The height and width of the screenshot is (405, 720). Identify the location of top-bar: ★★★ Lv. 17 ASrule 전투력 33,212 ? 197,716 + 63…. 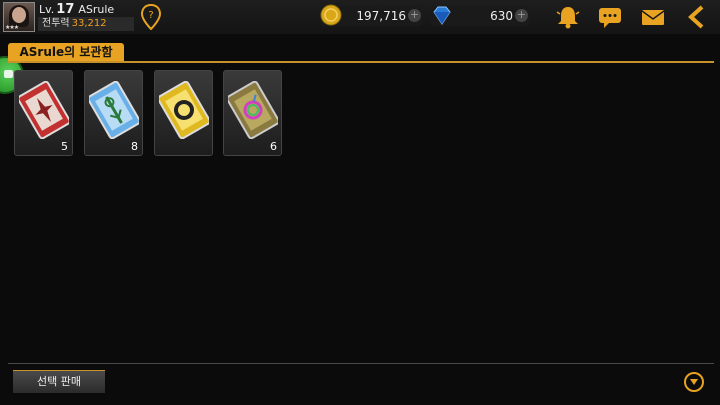
(360, 17).